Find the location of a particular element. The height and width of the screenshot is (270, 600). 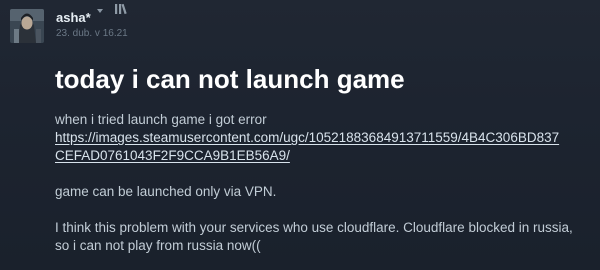

post-timestamp: 23. dub. v 16.21 is located at coordinates (92, 33).